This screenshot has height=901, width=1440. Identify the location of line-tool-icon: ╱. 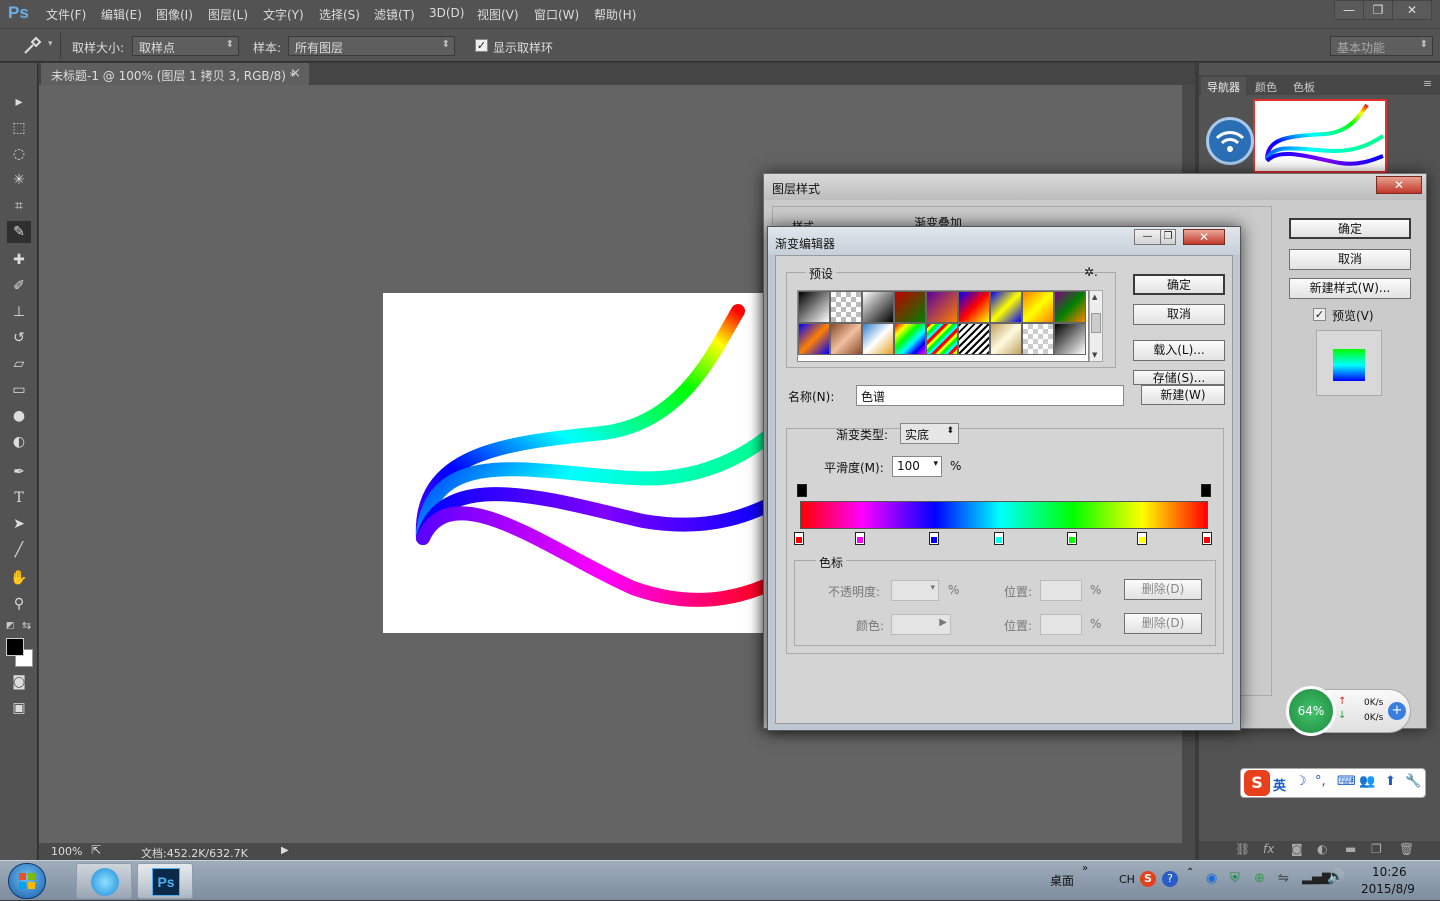
(19, 550).